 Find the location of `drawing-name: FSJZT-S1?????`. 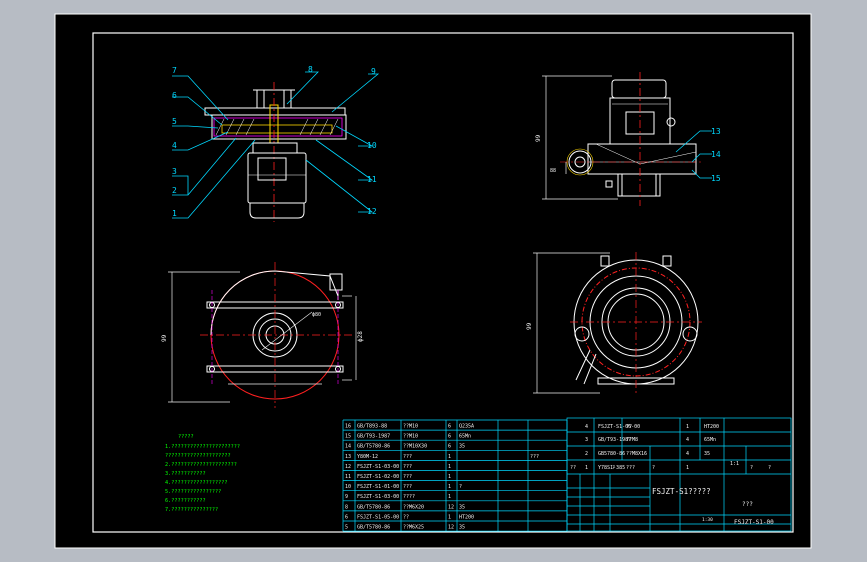

drawing-name: FSJZT-S1????? is located at coordinates (681, 491).